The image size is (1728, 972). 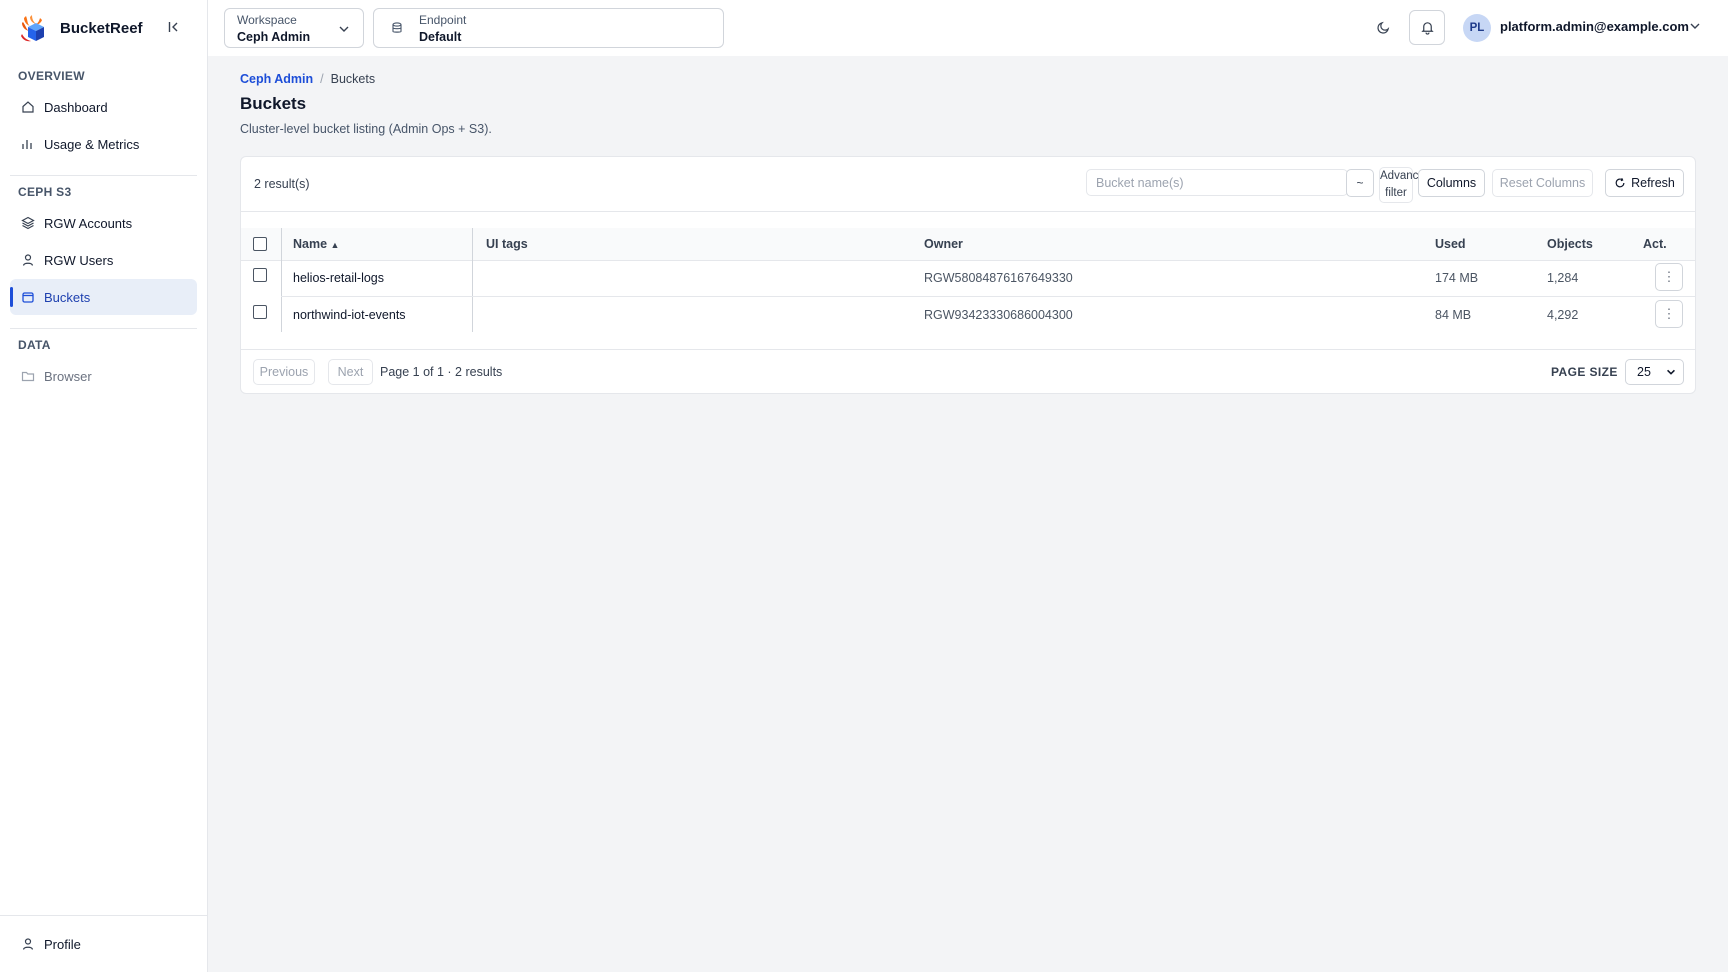 What do you see at coordinates (88, 223) in the screenshot?
I see `sidebar-item-label: RGW Accounts` at bounding box center [88, 223].